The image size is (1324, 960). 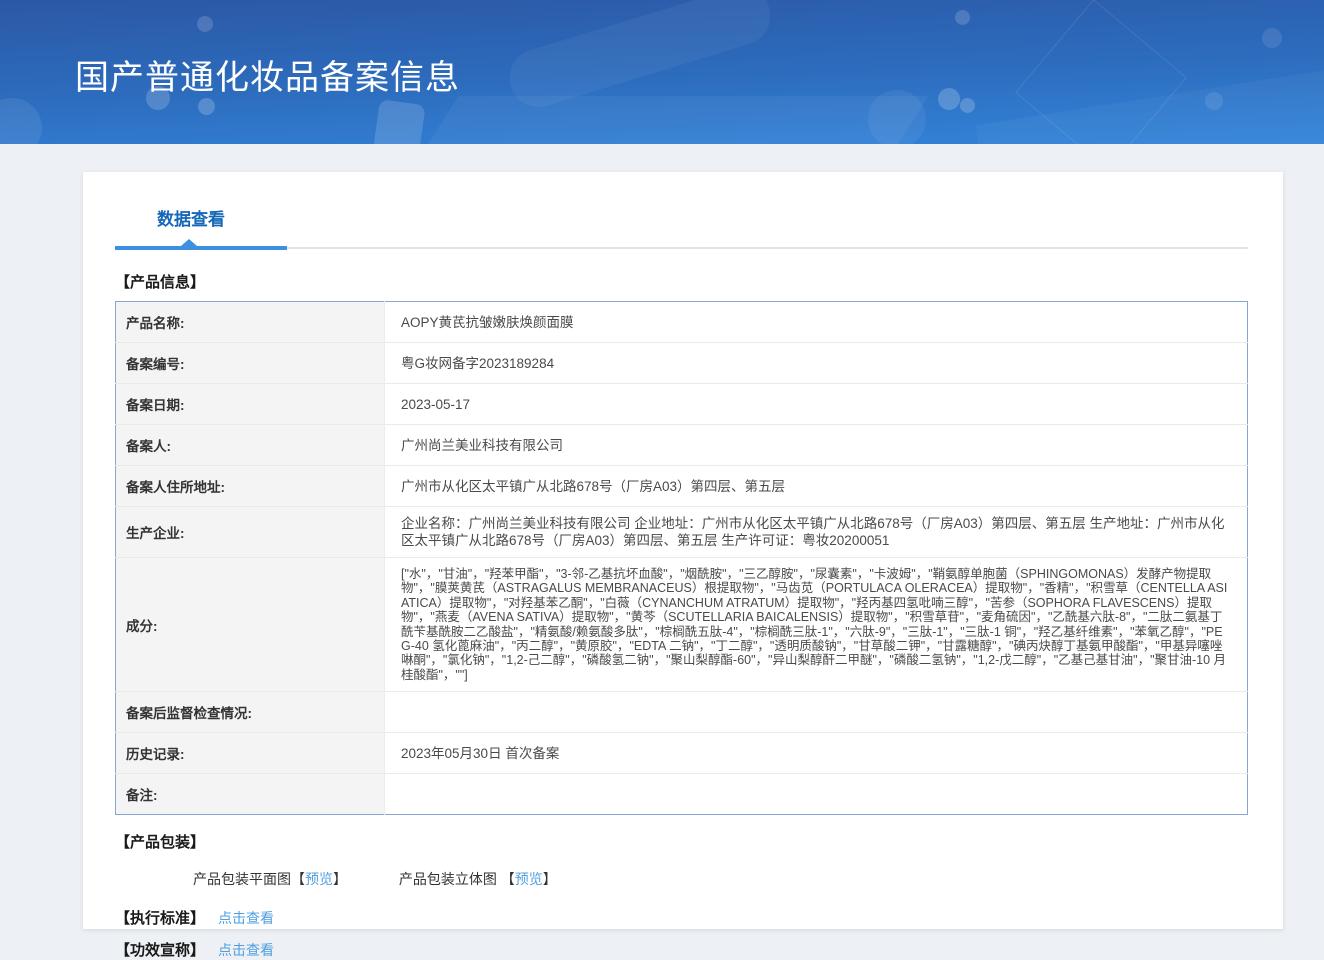 I want to click on row-label: 历史记录:, so click(x=250, y=753).